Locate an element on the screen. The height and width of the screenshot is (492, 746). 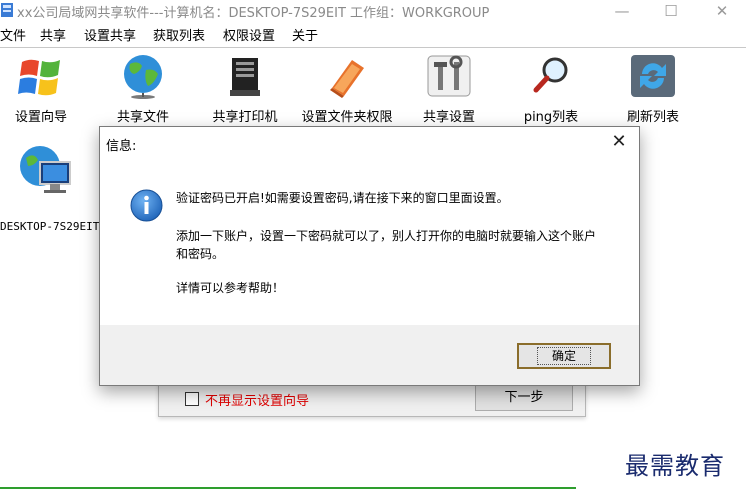
ok-button: 确定 is located at coordinates (564, 356).